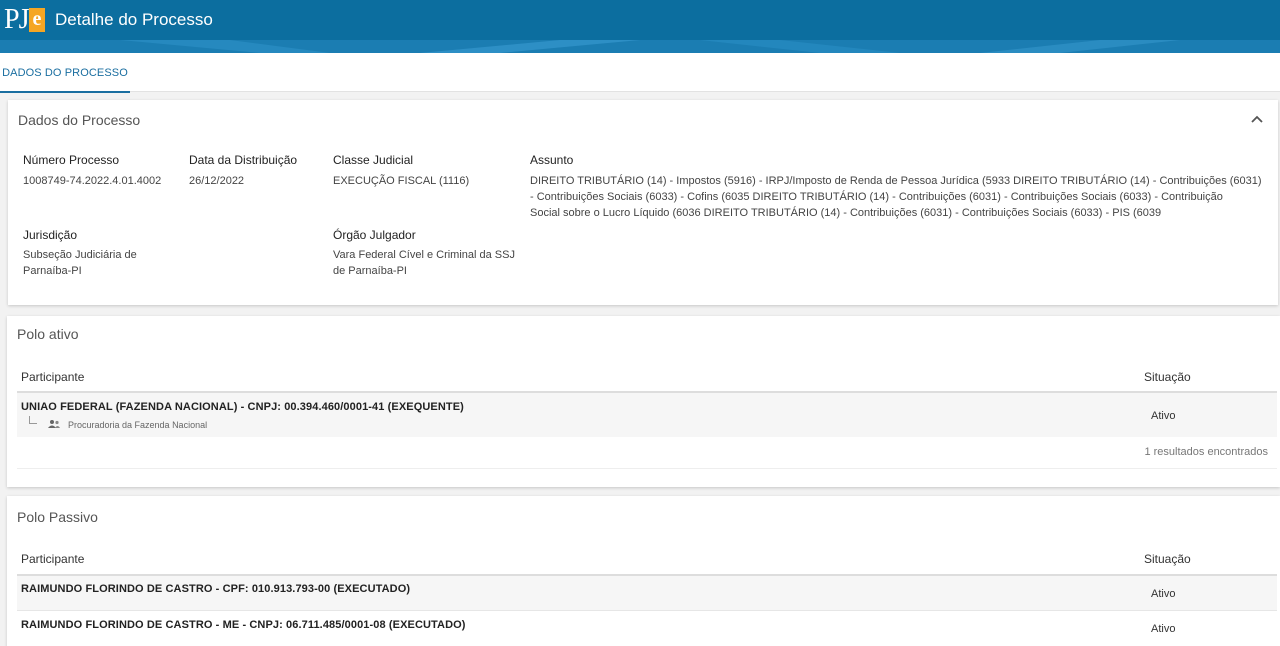  What do you see at coordinates (217, 181) in the screenshot?
I see `data-distribuicao-value: 26/12/2022` at bounding box center [217, 181].